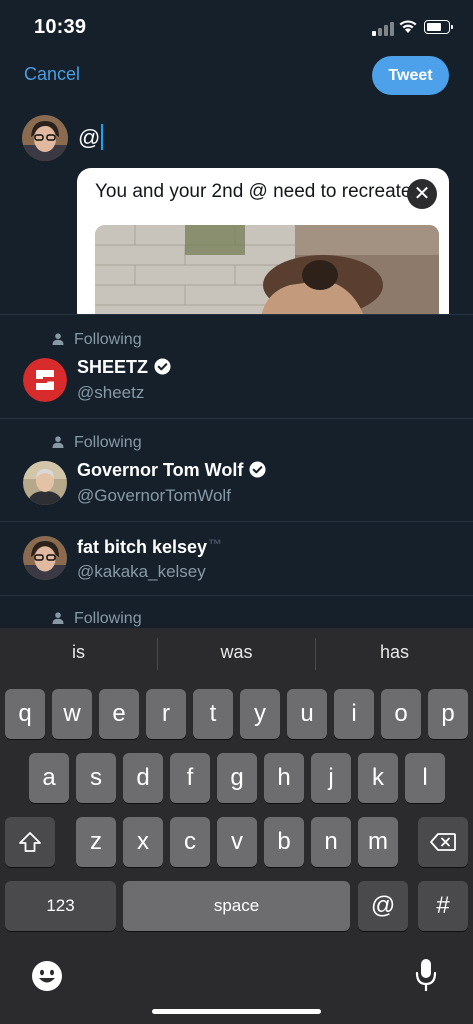  I want to click on quoted-tweet-text: You and your 2nd @ need to recreate, so click(253, 191).